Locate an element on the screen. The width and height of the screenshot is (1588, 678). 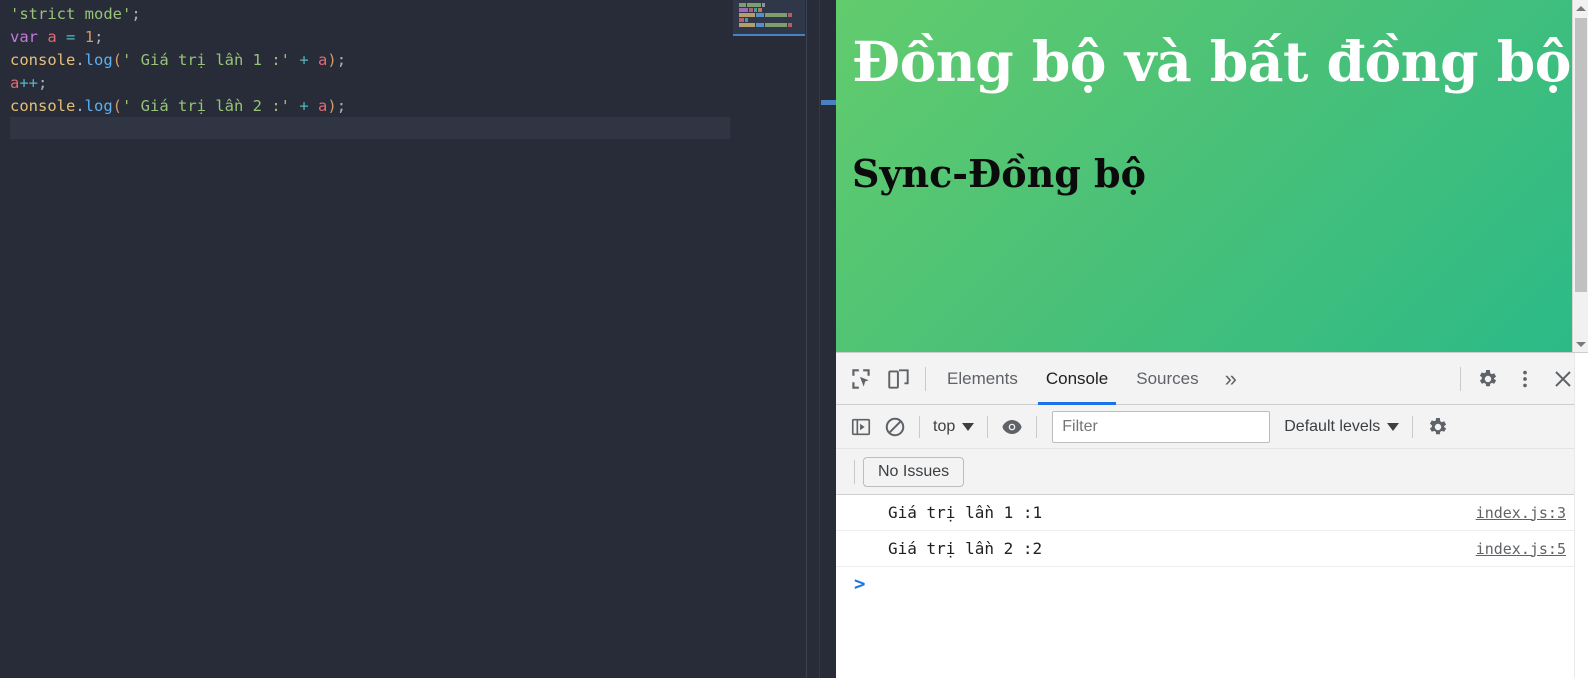
tabbar-divider-right is located at coordinates (1460, 378).